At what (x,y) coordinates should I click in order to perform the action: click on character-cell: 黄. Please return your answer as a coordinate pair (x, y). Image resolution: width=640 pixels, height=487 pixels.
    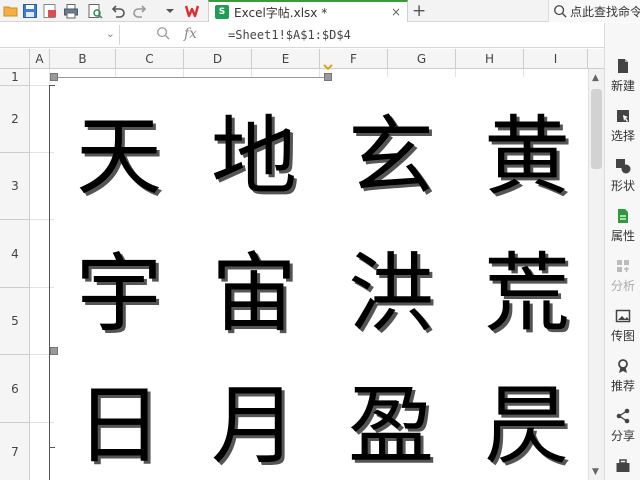
    Looking at the image, I should click on (527, 157).